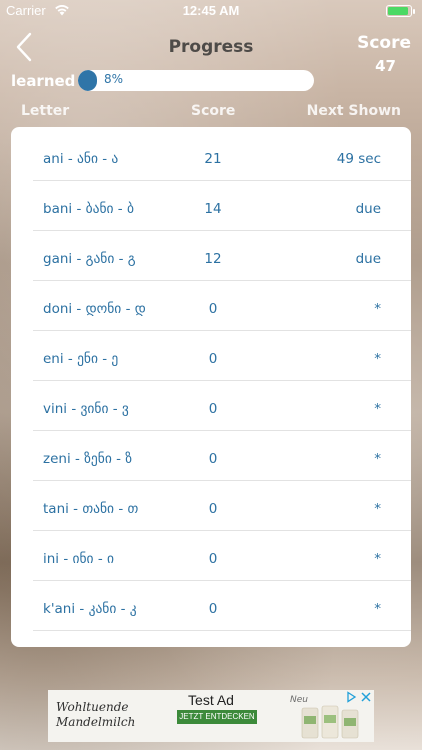 The width and height of the screenshot is (422, 750). Describe the element at coordinates (366, 697) in the screenshot. I see `ad-close-icon` at that location.